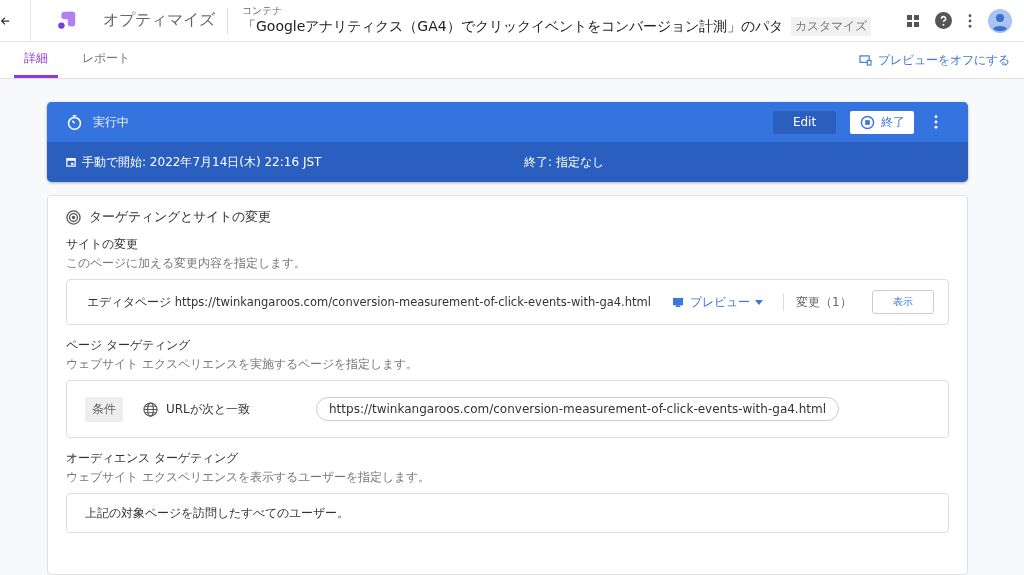  What do you see at coordinates (36, 60) in the screenshot?
I see `tab: 詳細` at bounding box center [36, 60].